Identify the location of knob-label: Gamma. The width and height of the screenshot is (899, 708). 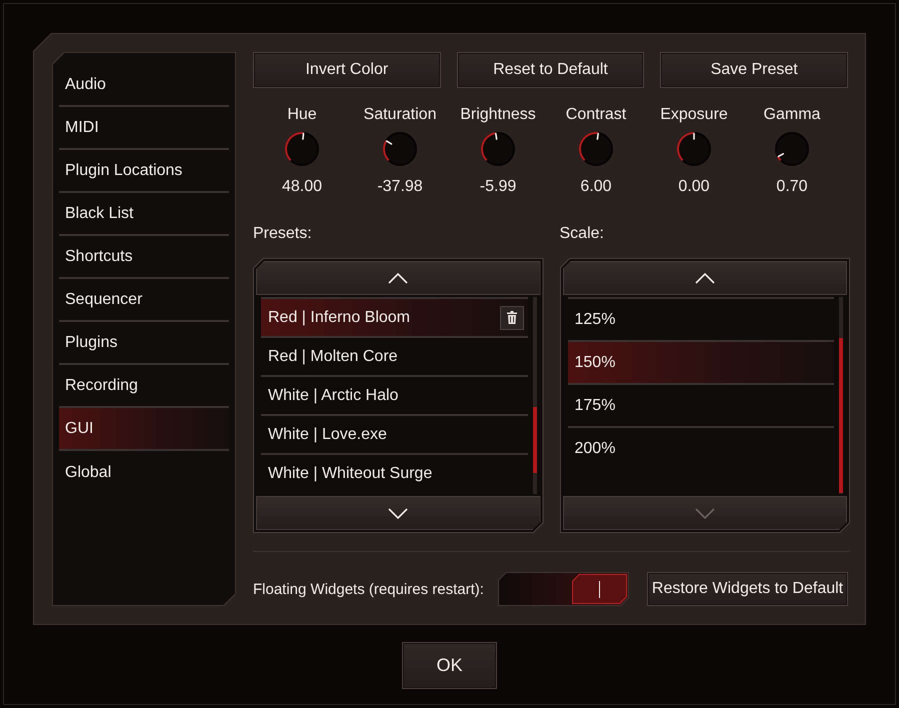
(792, 115).